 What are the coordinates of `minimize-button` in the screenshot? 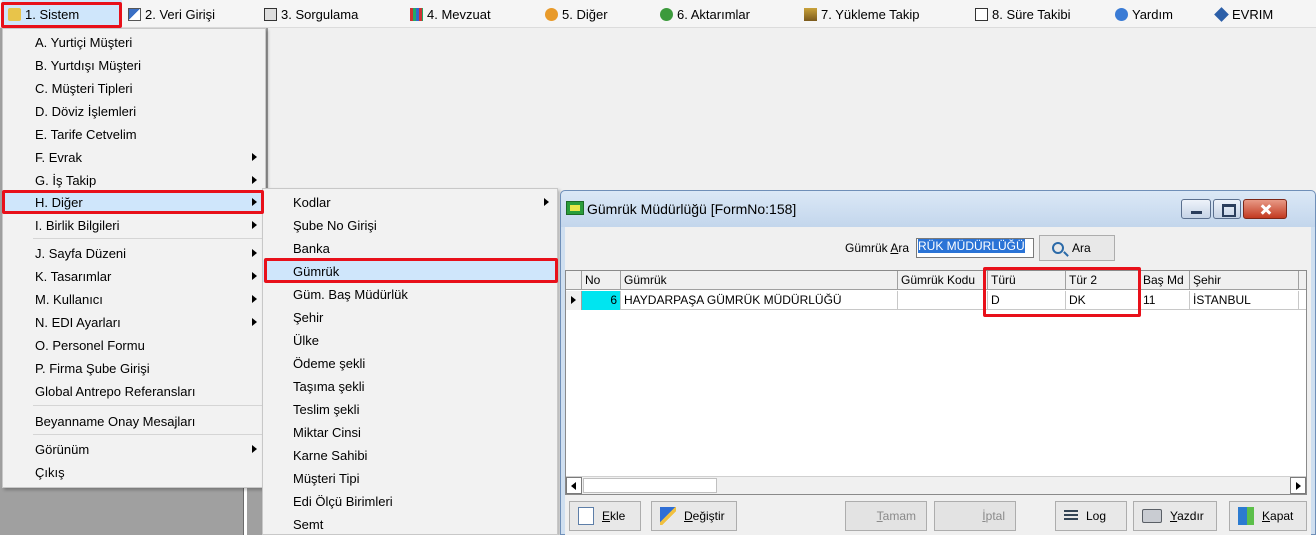 It's located at (1196, 209).